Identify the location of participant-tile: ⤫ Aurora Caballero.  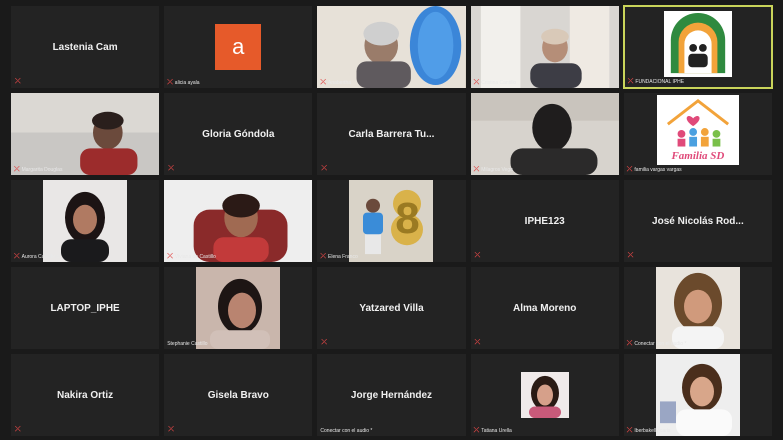
(85, 221).